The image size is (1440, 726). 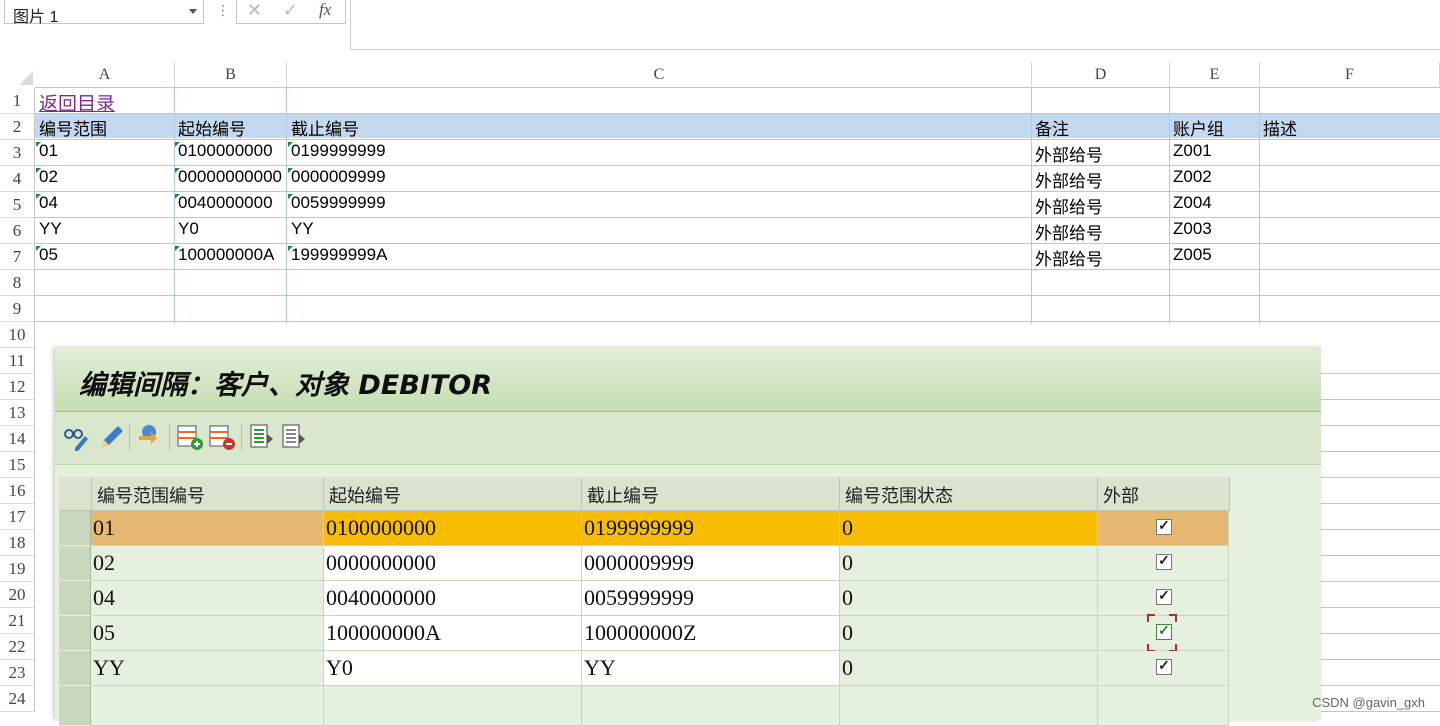 What do you see at coordinates (110, 437) in the screenshot?
I see `pencil-icon` at bounding box center [110, 437].